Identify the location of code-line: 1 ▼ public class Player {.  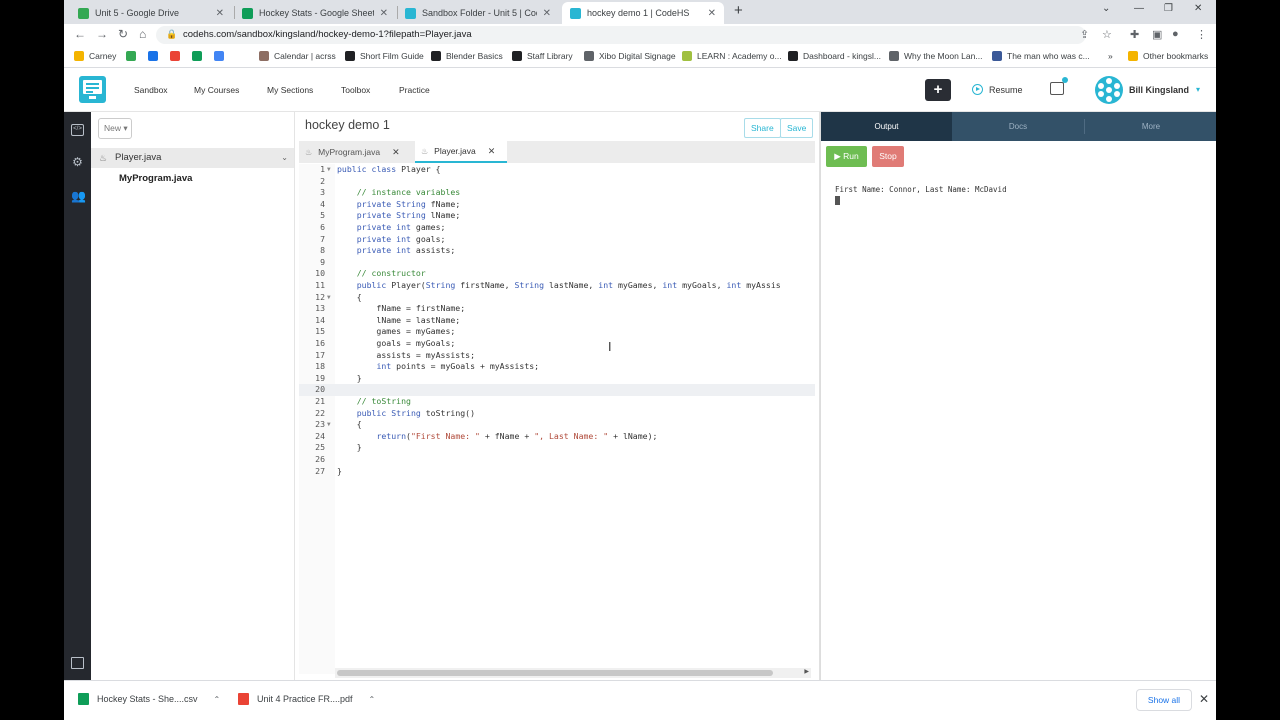
(557, 170).